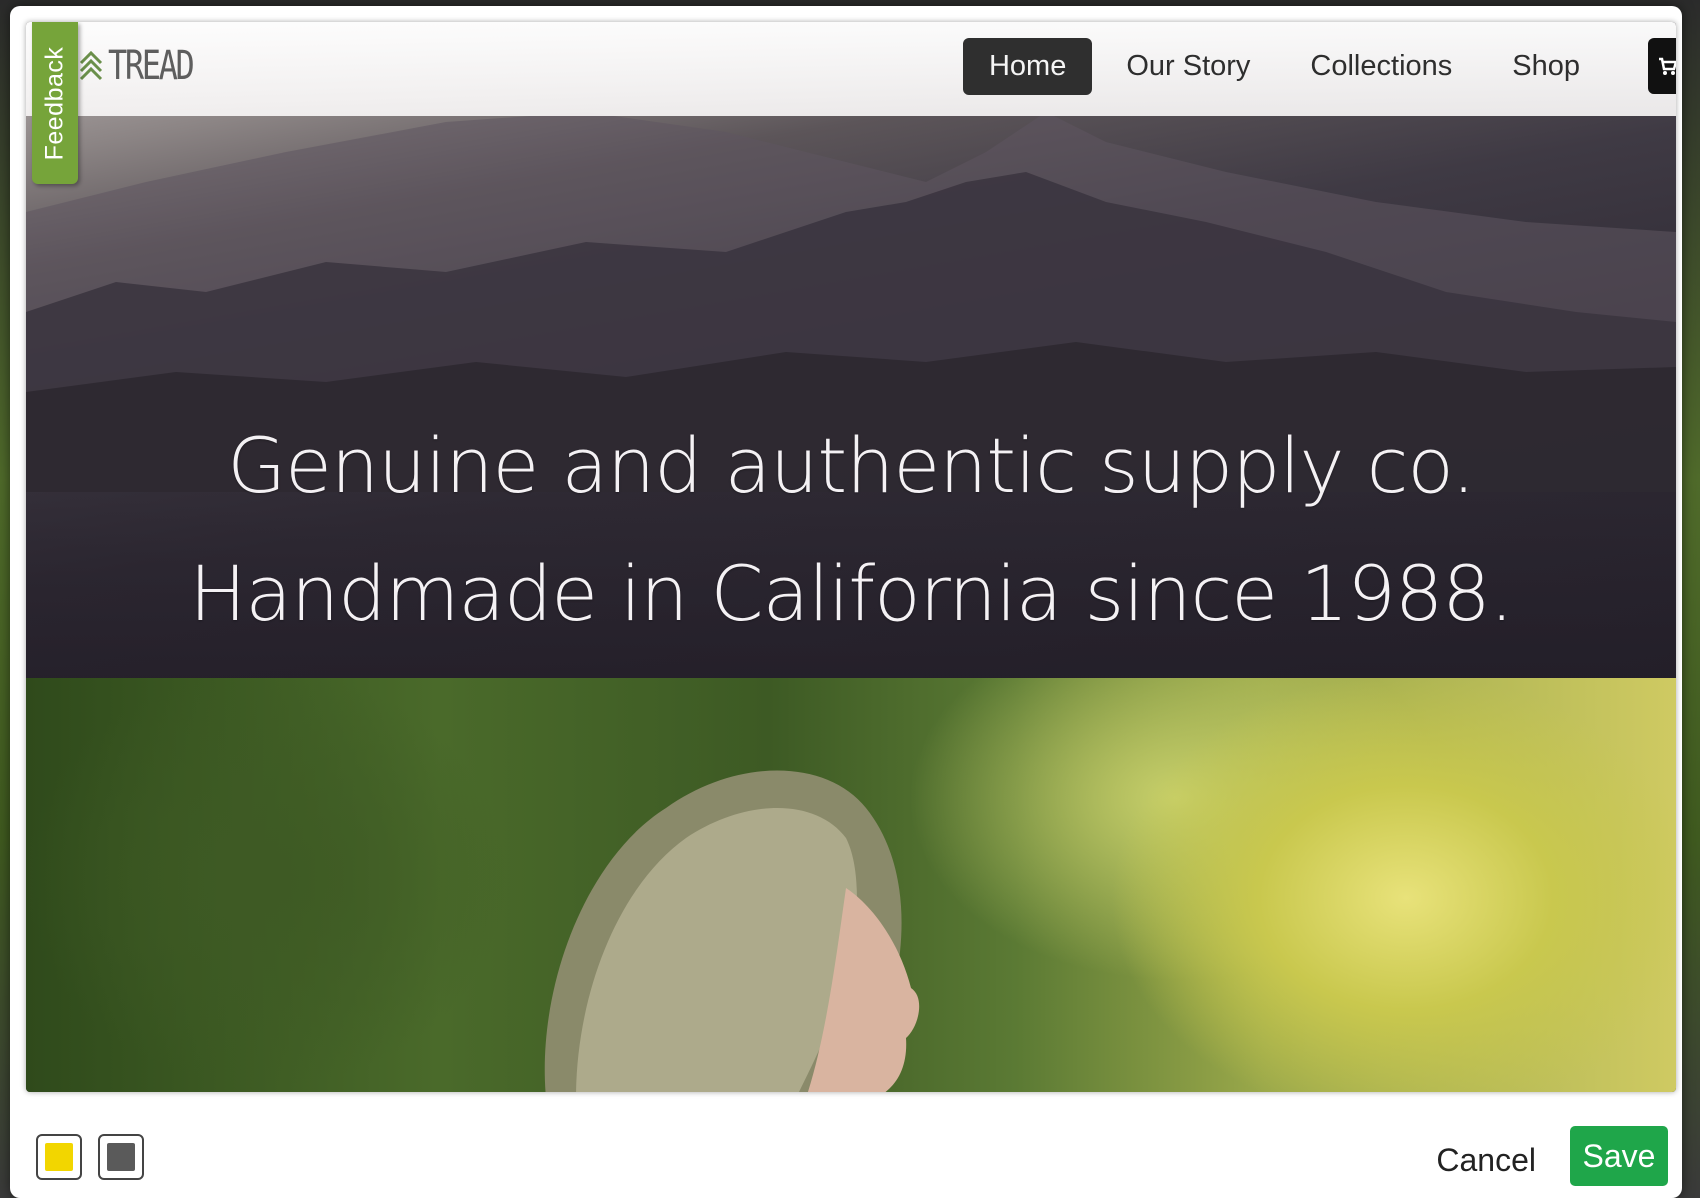  What do you see at coordinates (90, 1157) in the screenshot?
I see `color-swatches` at bounding box center [90, 1157].